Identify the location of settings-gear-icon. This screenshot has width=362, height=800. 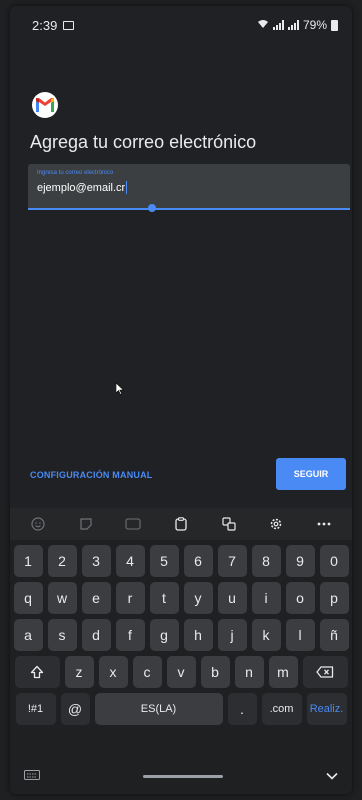
(276, 524).